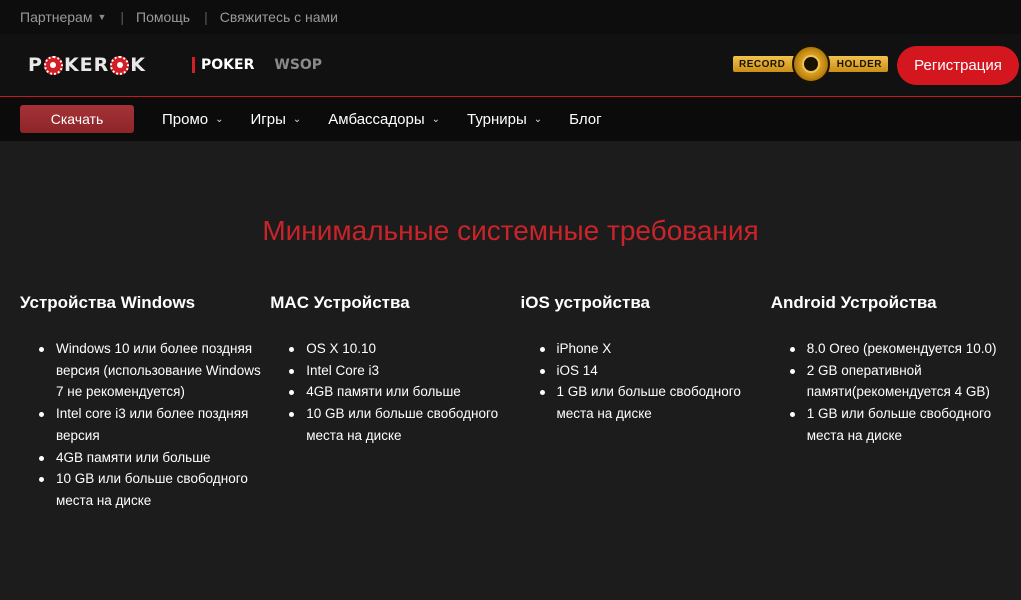 This screenshot has height=600, width=1021. Describe the element at coordinates (853, 302) in the screenshot. I see `column-heading: Android Устройства` at that location.